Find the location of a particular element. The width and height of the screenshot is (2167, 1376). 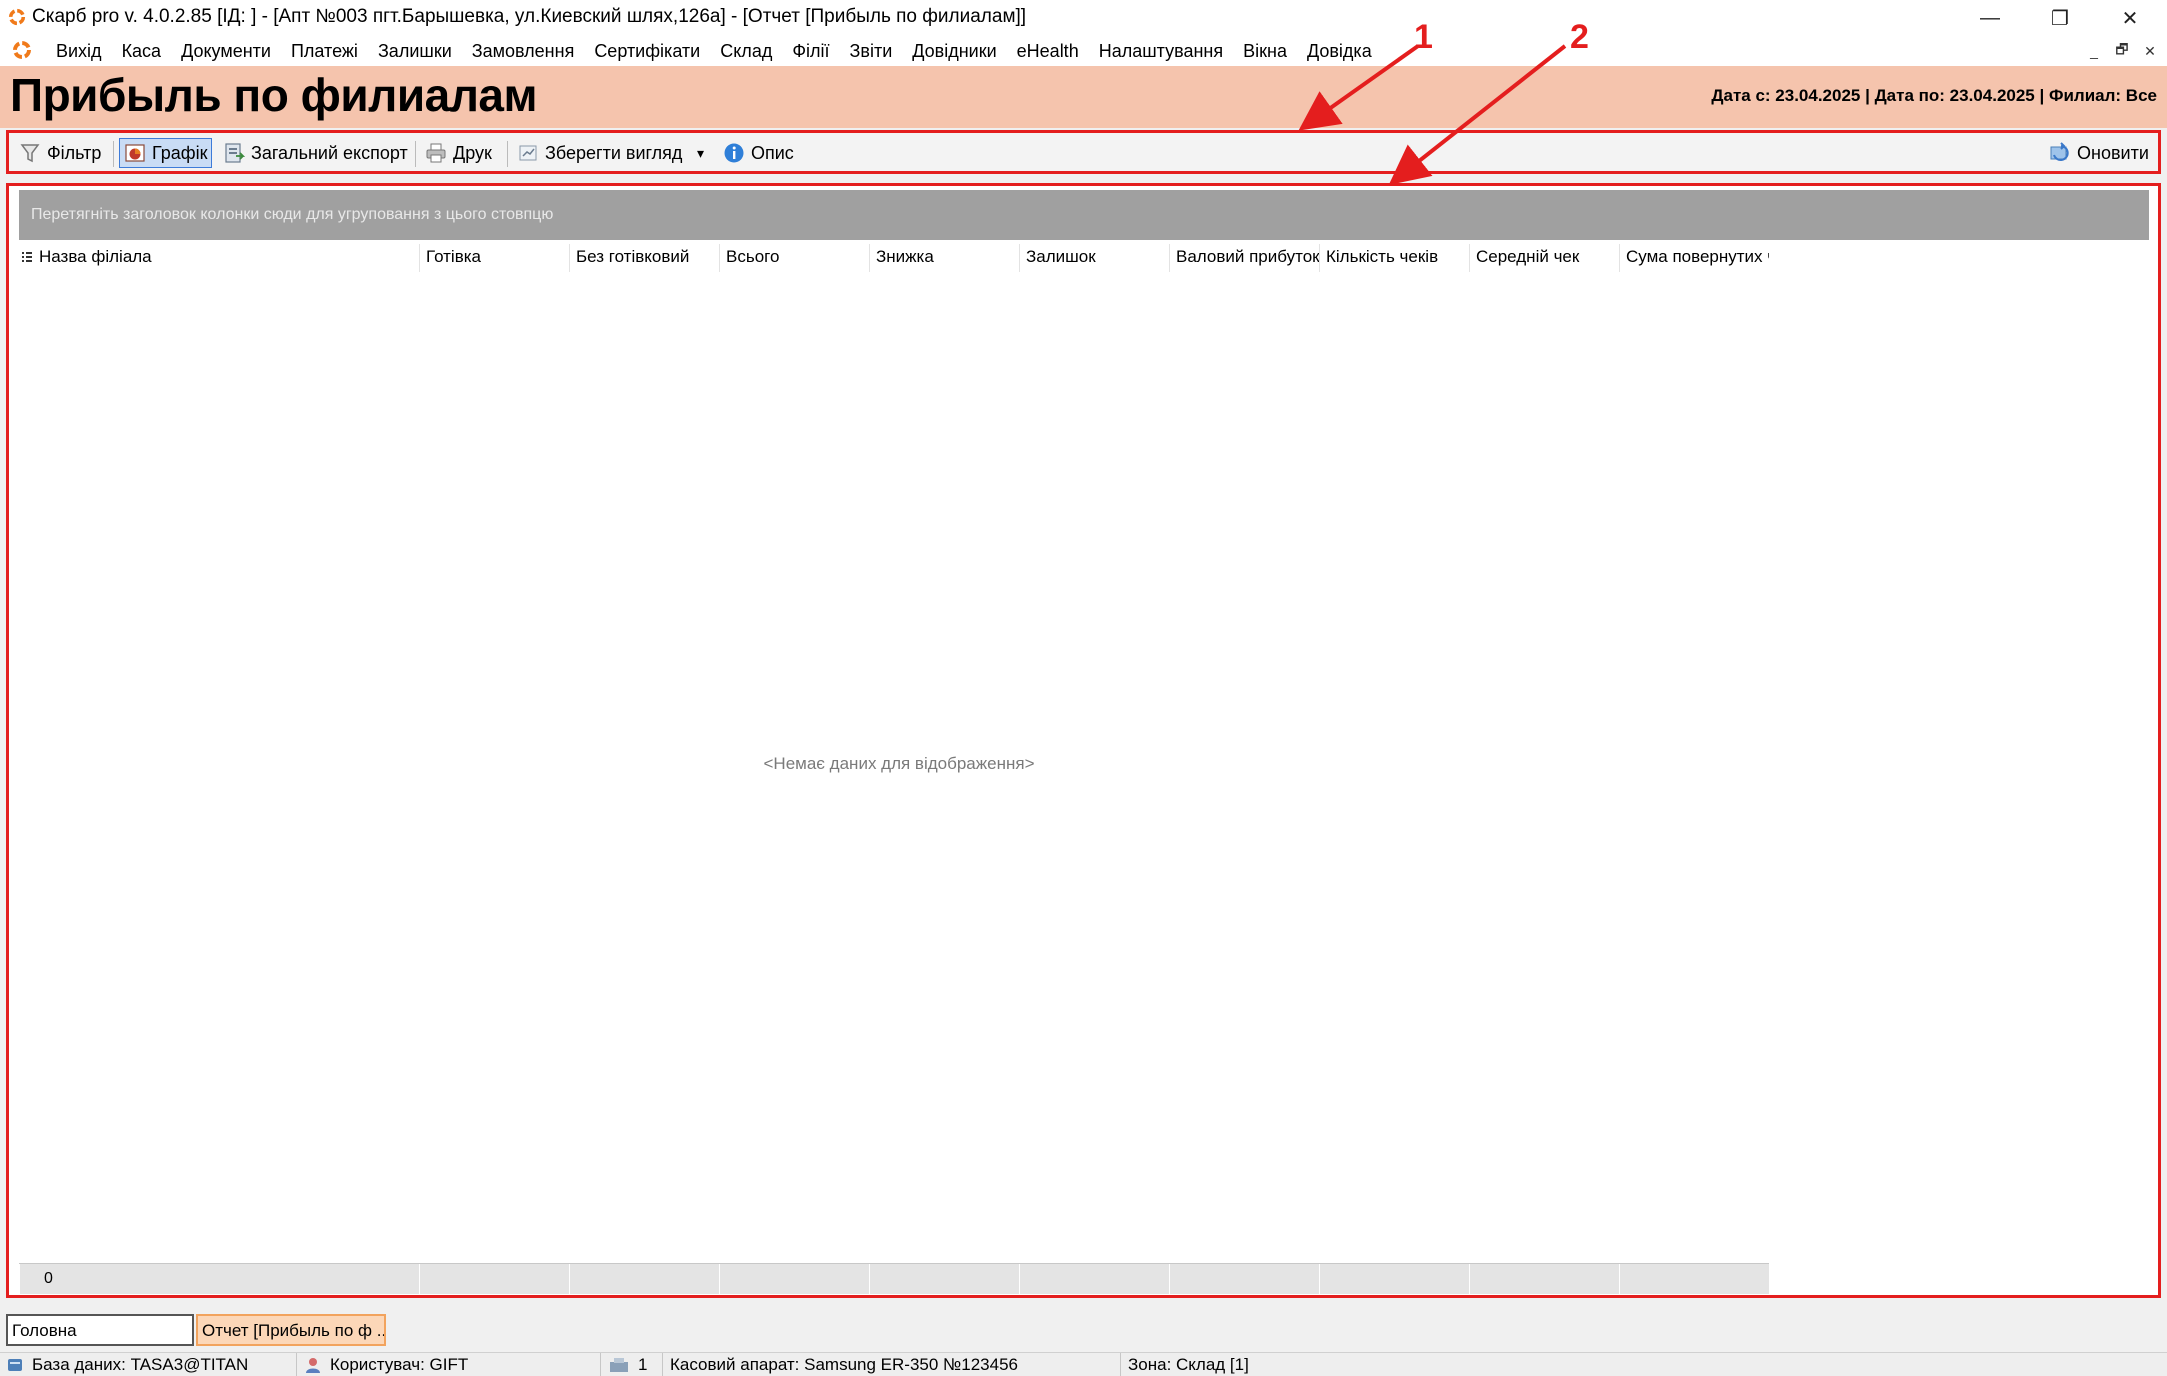

export-button: Загальний експорт is located at coordinates (315, 153).